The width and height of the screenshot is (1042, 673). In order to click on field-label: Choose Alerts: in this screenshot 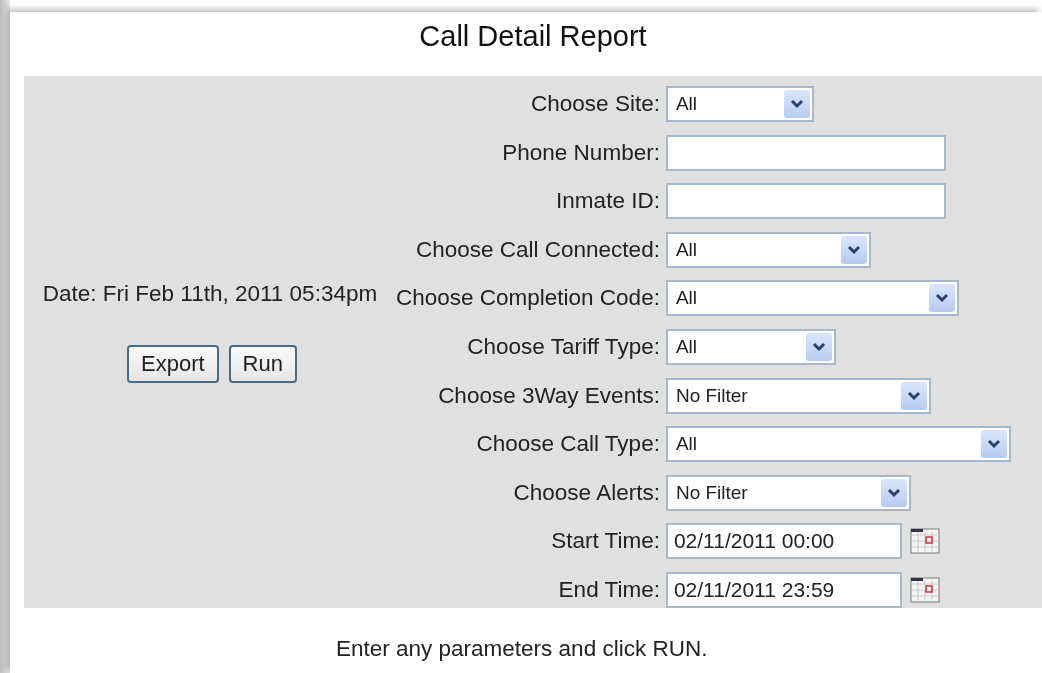, I will do `click(586, 492)`.